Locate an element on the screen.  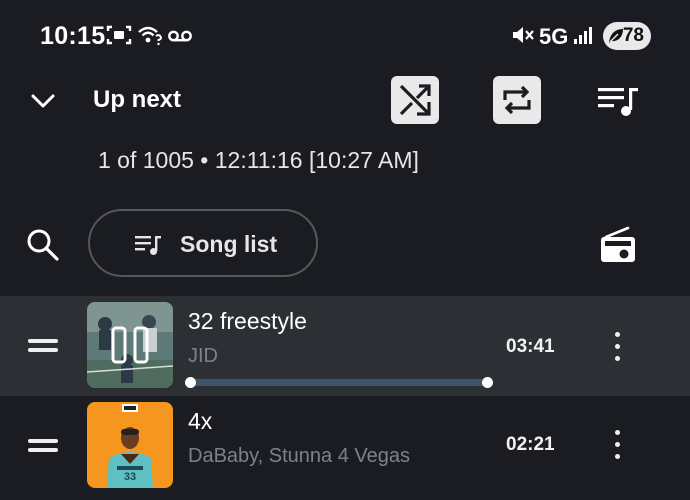
status-time: 10:15 is located at coordinates (73, 36).